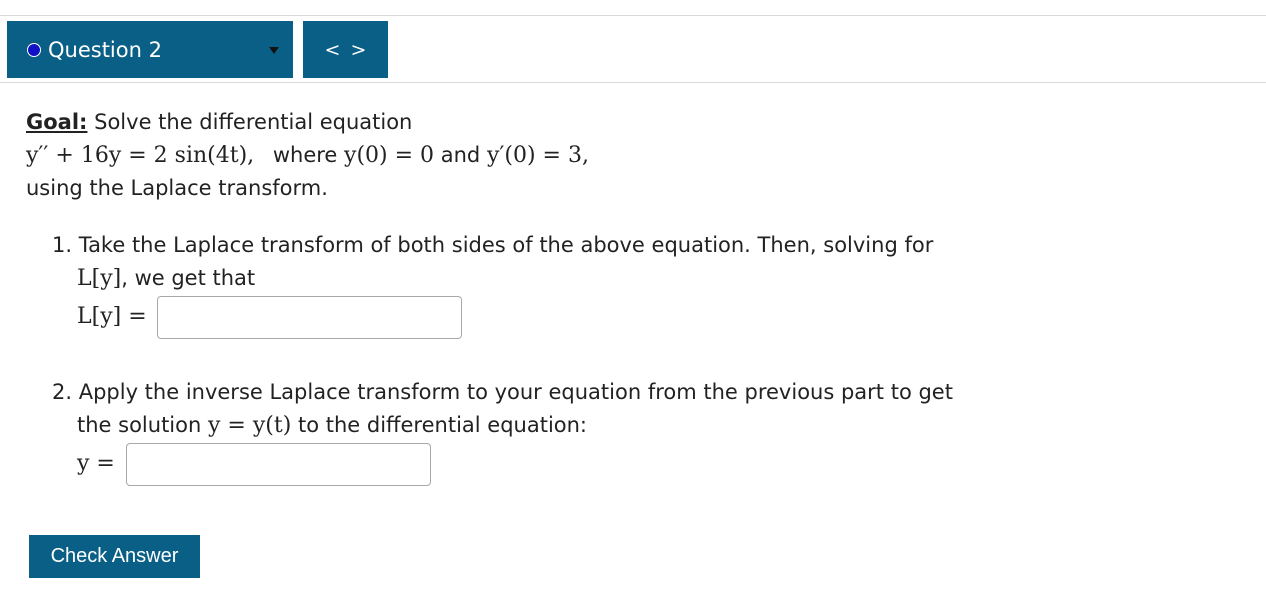  What do you see at coordinates (253, 122) in the screenshot?
I see `goal-intro: Solve the differential equation` at bounding box center [253, 122].